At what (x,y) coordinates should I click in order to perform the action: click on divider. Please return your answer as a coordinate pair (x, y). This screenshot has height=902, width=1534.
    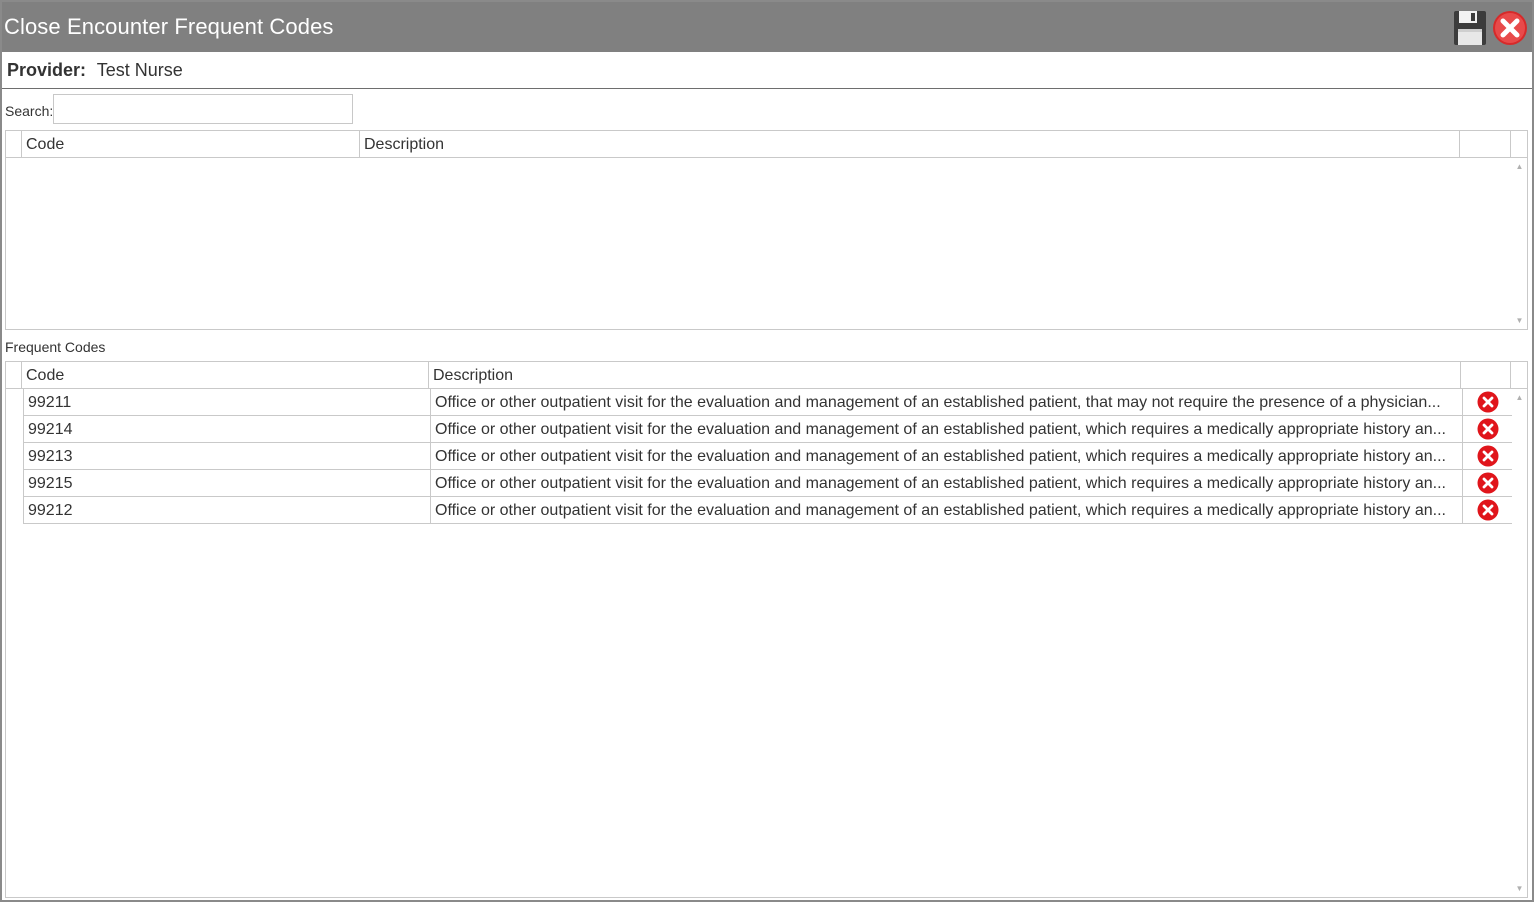
    Looking at the image, I should click on (767, 88).